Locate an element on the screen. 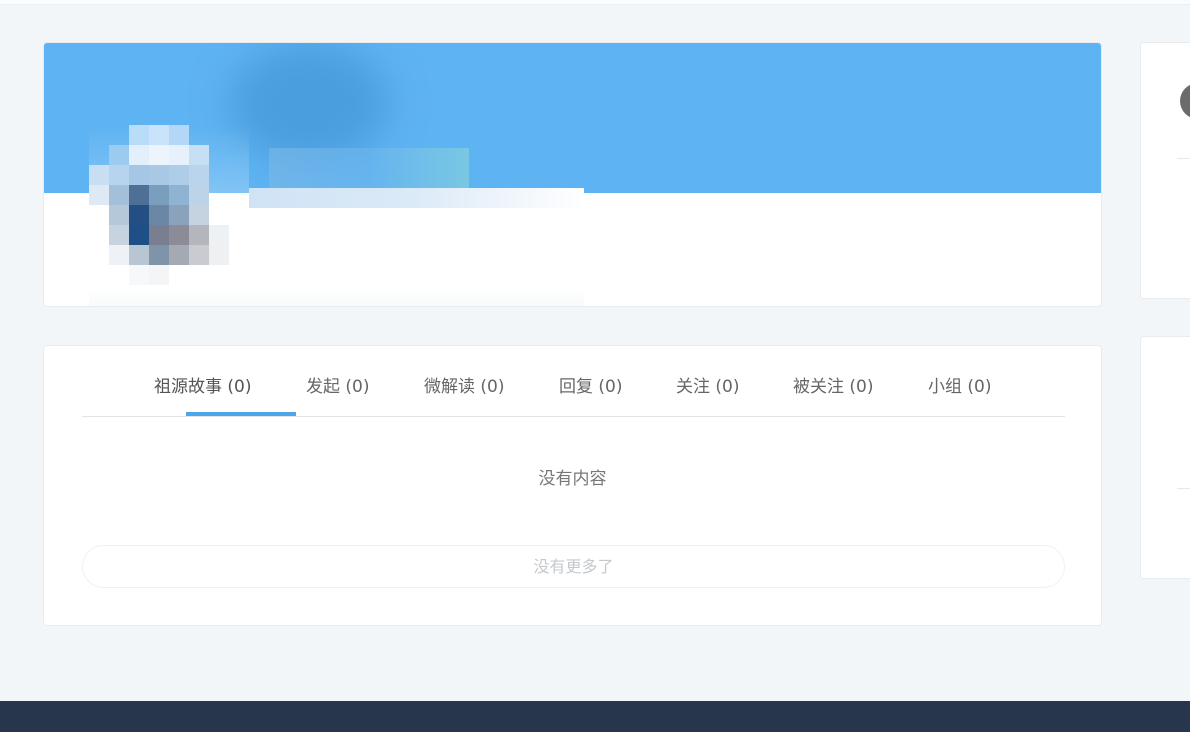  pixelated-avatar-image is located at coordinates (159, 205).